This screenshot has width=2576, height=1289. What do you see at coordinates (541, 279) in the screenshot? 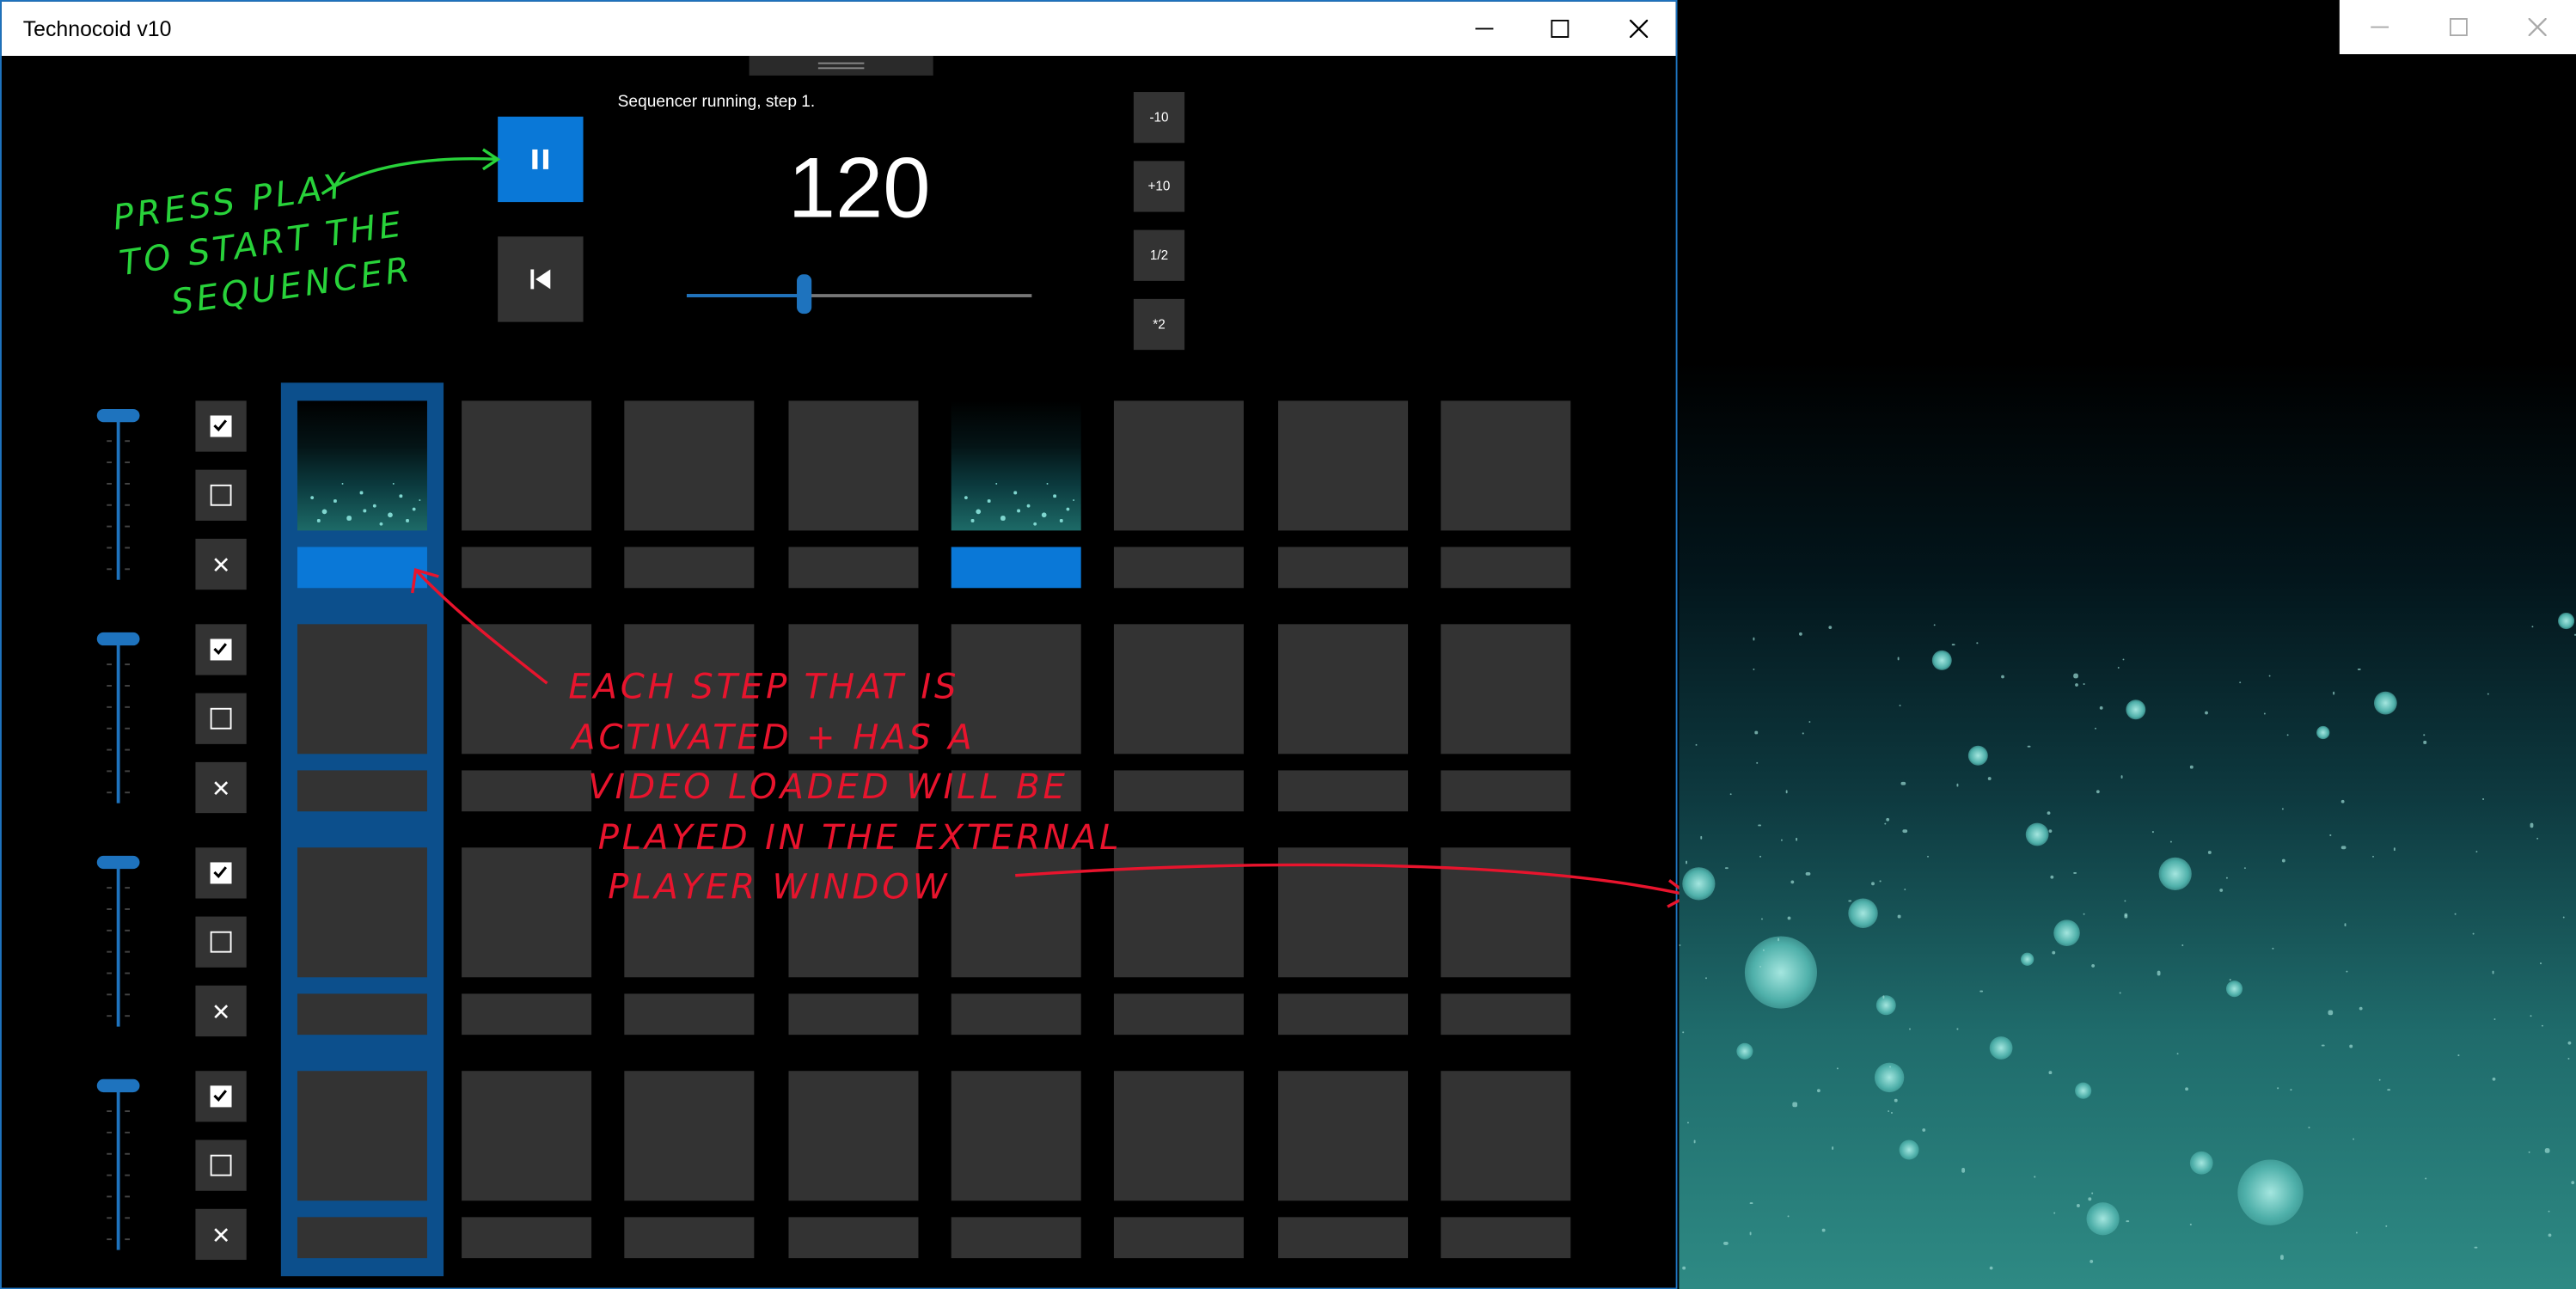
I see `rewind-button` at bounding box center [541, 279].